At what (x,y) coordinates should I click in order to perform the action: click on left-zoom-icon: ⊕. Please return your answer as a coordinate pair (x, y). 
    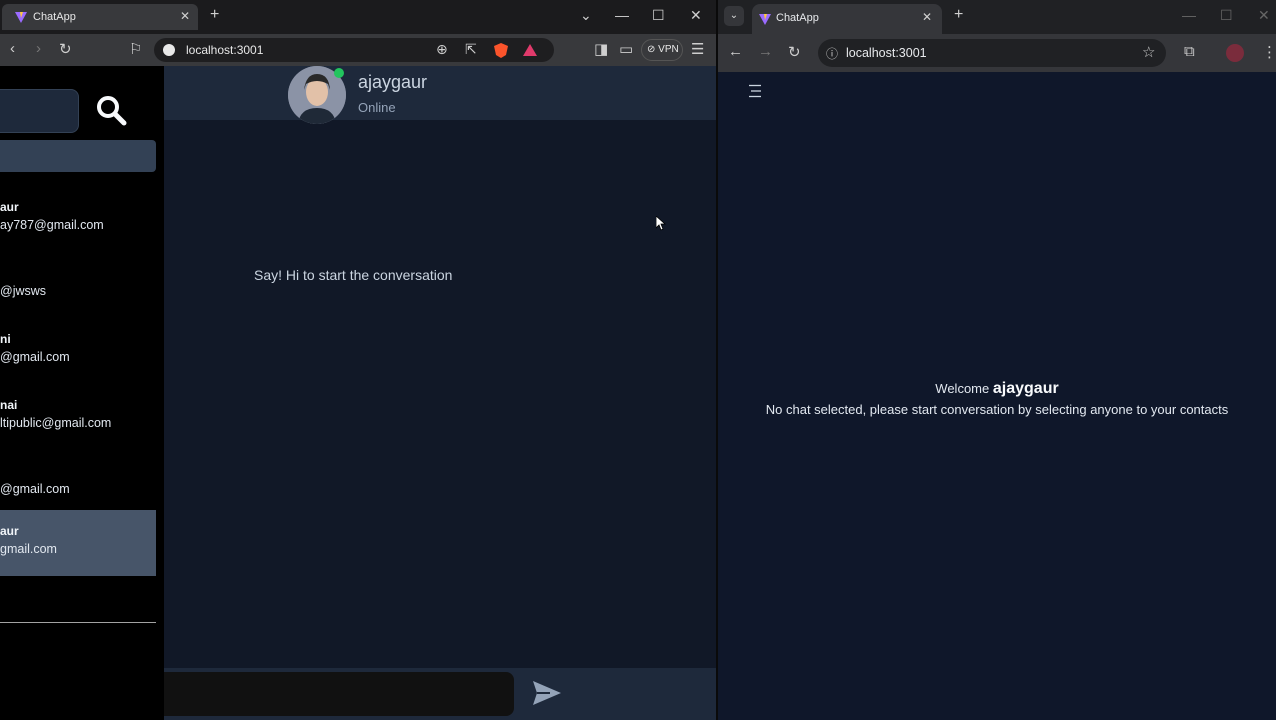
    Looking at the image, I should click on (442, 49).